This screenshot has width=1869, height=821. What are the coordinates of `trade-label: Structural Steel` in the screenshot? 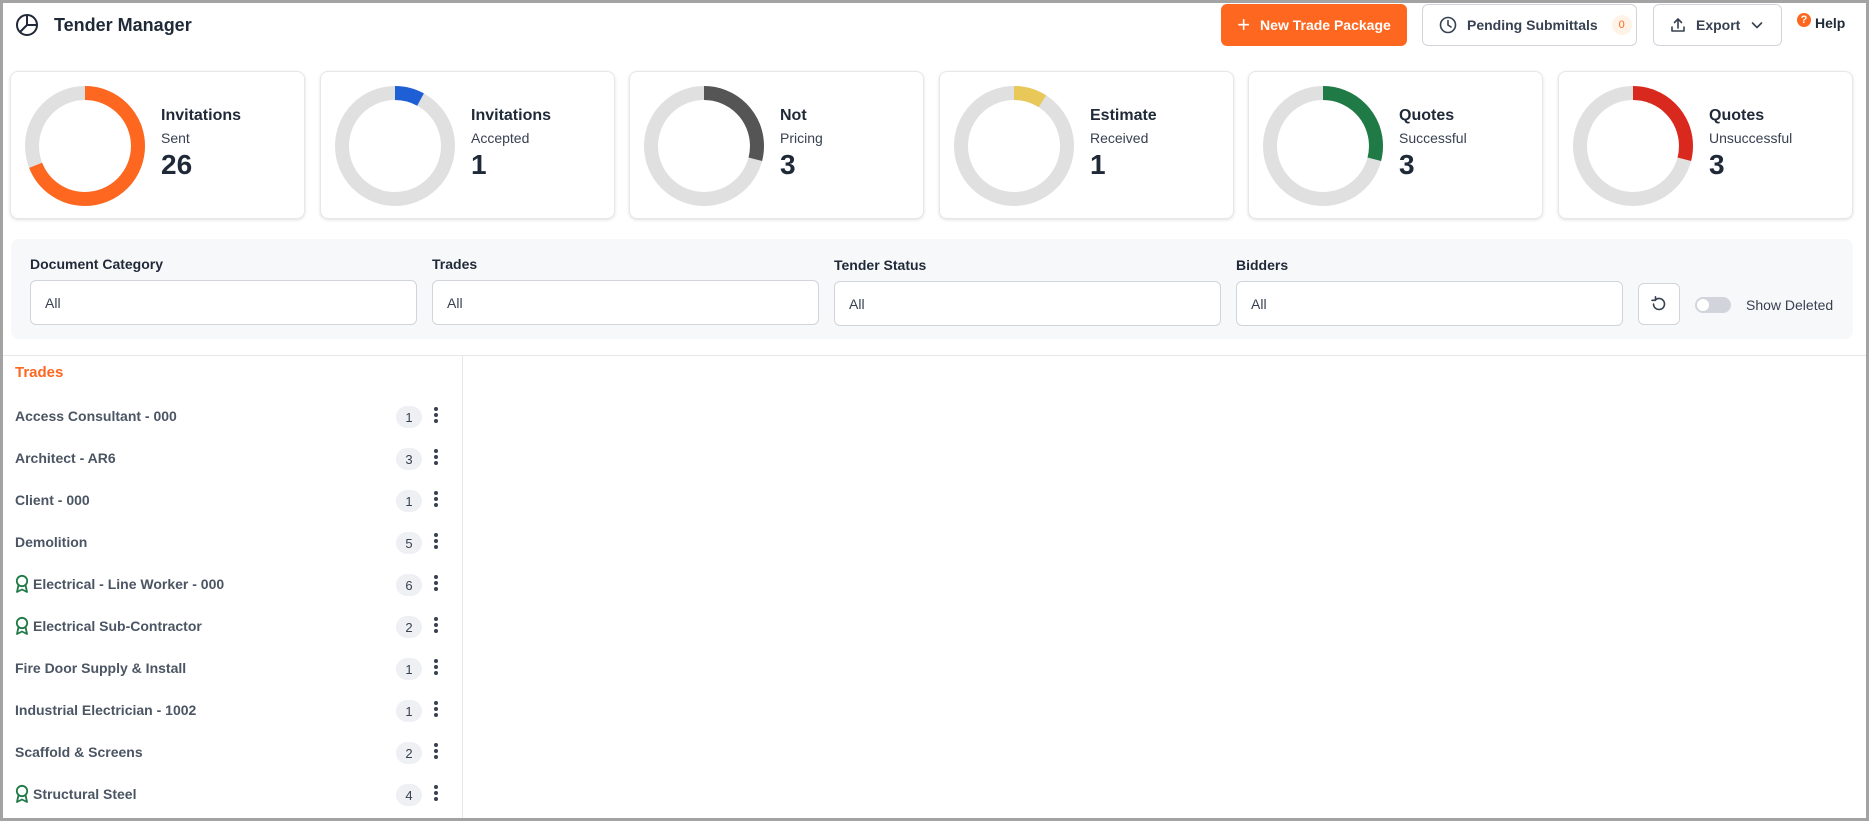 It's located at (85, 794).